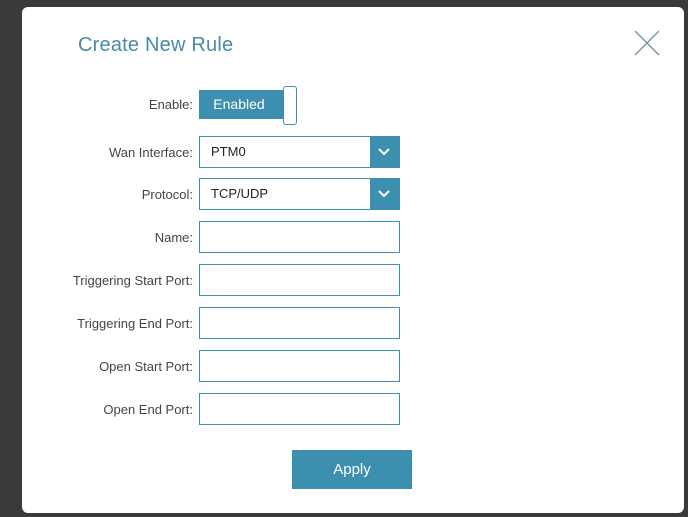 The image size is (688, 517). Describe the element at coordinates (135, 323) in the screenshot. I see `triggering-end-port-label: Triggering End Port:` at that location.